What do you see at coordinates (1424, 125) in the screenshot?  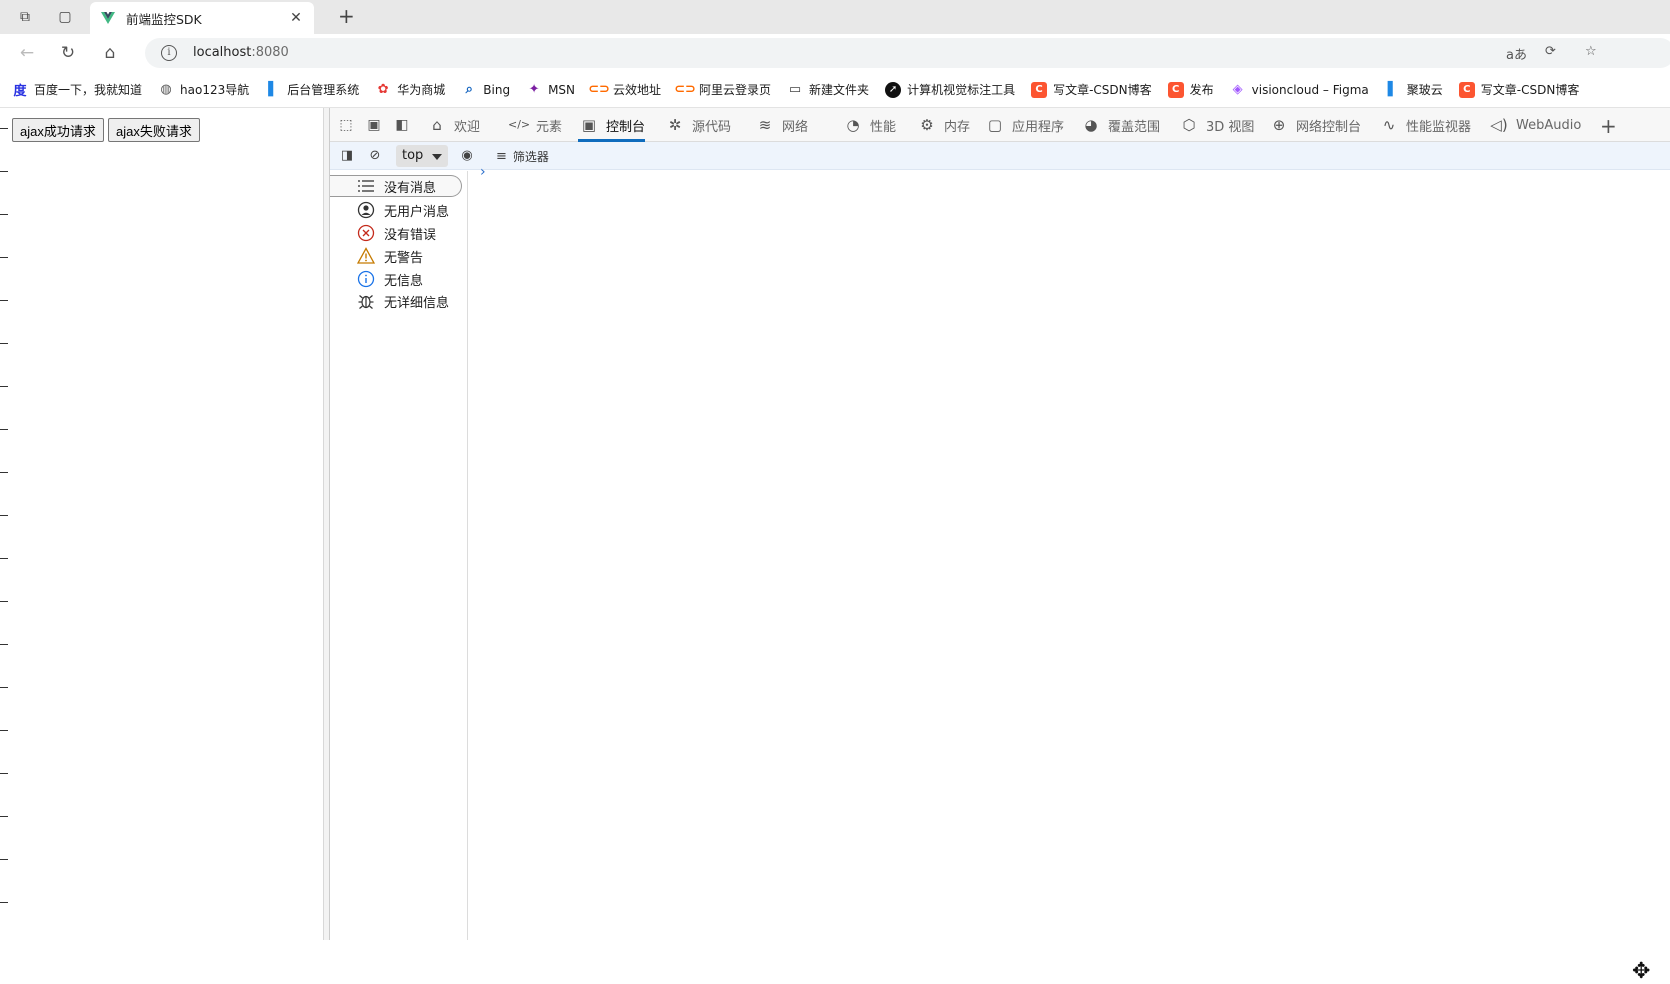 I see `tab-pulse: ∿ 性能监视器` at bounding box center [1424, 125].